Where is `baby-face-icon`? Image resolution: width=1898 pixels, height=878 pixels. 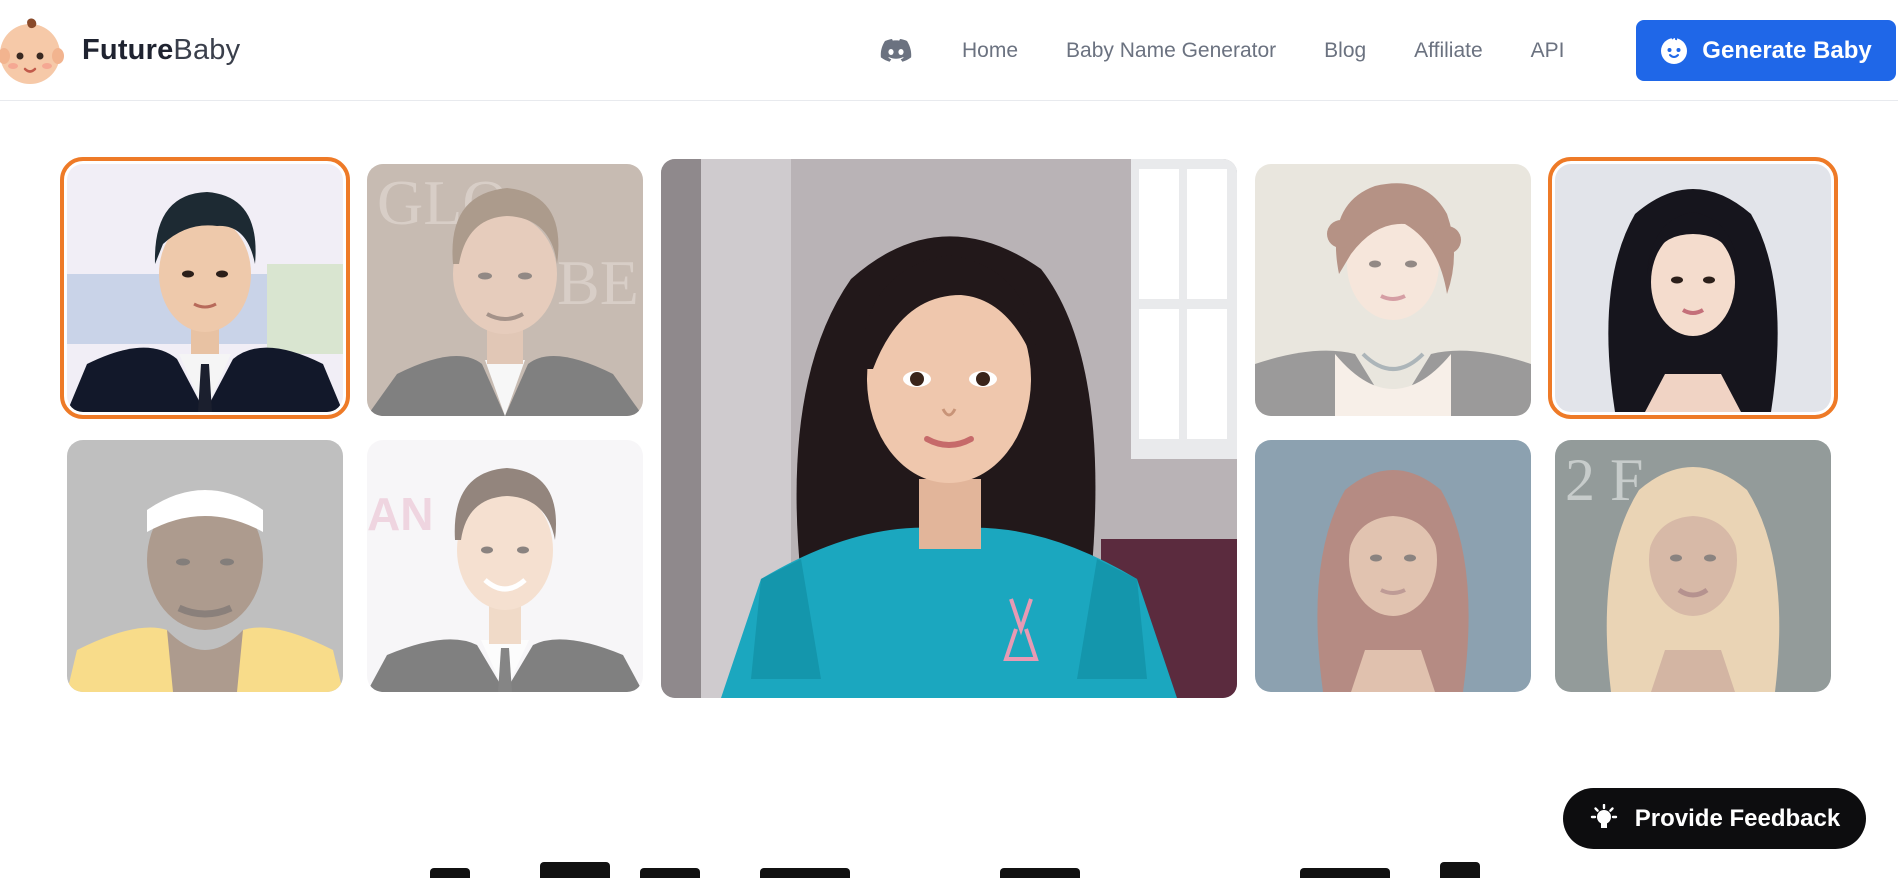 baby-face-icon is located at coordinates (1674, 50).